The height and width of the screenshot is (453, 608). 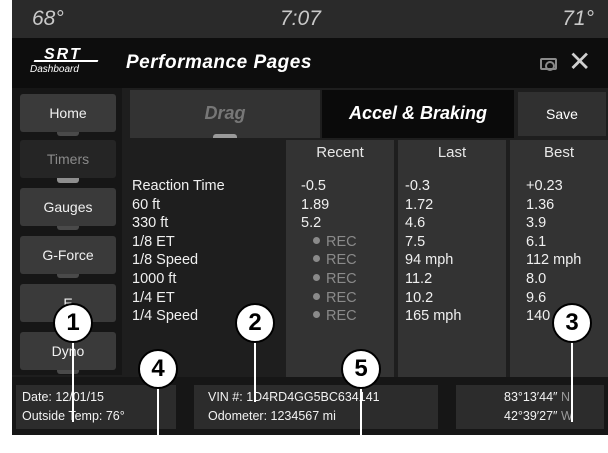 What do you see at coordinates (544, 186) in the screenshot?
I see `best-value: +0.23` at bounding box center [544, 186].